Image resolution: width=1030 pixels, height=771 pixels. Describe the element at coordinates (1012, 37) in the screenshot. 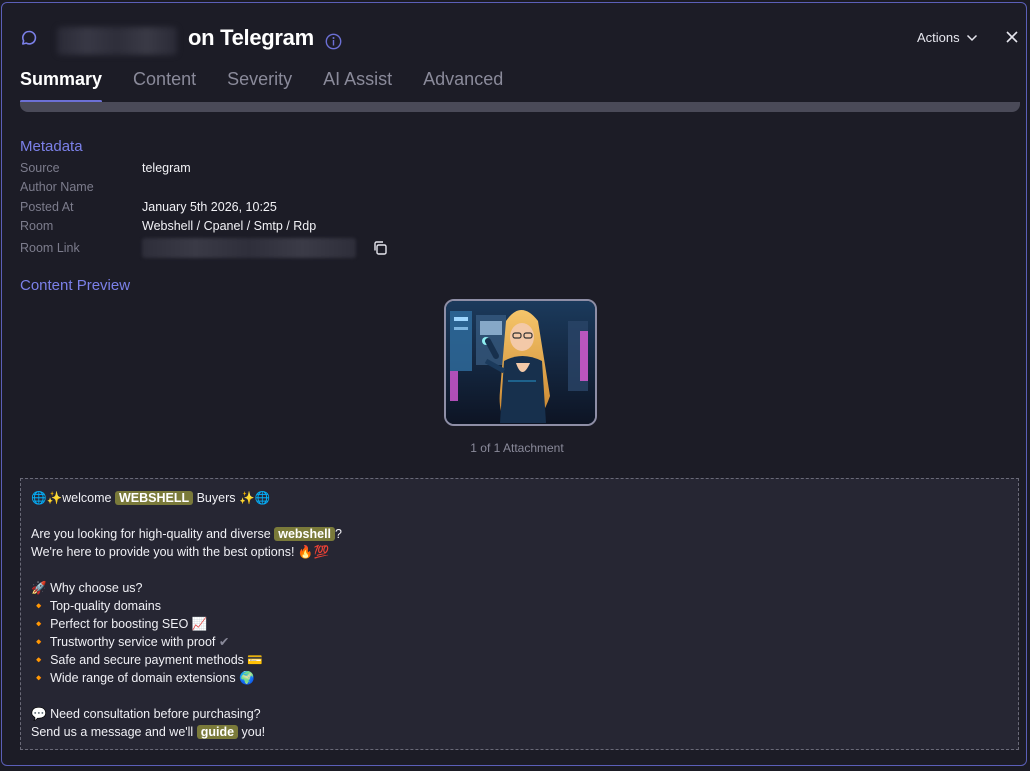

I see `close-icon` at that location.